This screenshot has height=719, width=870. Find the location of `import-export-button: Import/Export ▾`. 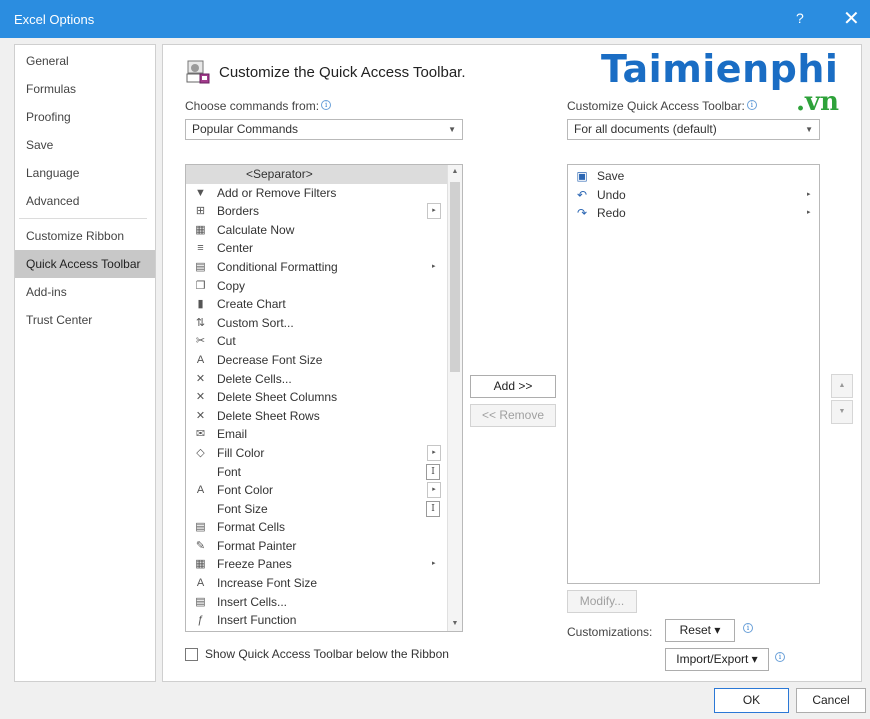

import-export-button: Import/Export ▾ is located at coordinates (717, 659).